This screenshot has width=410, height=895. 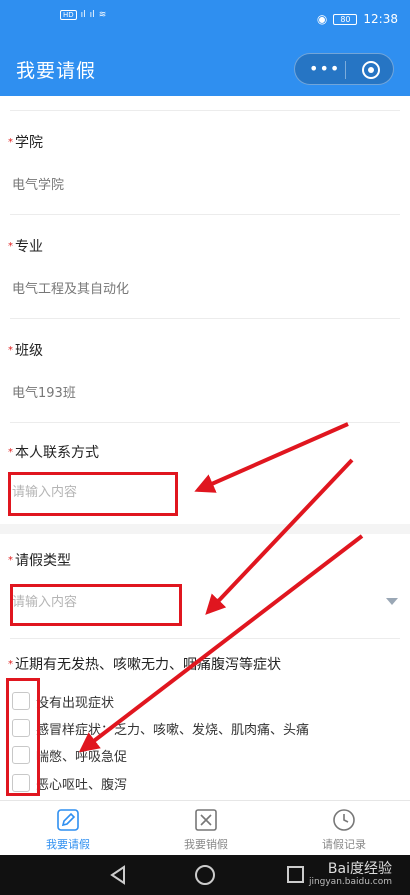 What do you see at coordinates (71, 289) in the screenshot?
I see `major-value: 电气工程及其自动化` at bounding box center [71, 289].